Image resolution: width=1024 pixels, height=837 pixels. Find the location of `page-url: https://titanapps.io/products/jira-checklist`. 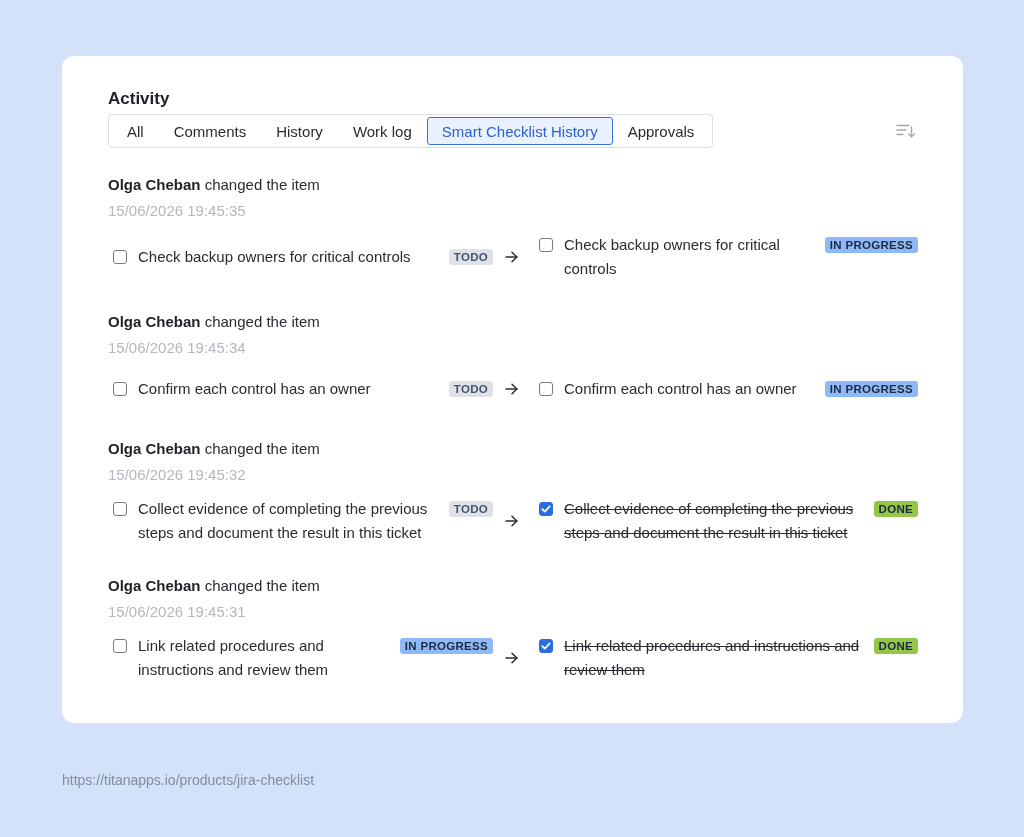

page-url: https://titanapps.io/products/jira-checklist is located at coordinates (189, 780).